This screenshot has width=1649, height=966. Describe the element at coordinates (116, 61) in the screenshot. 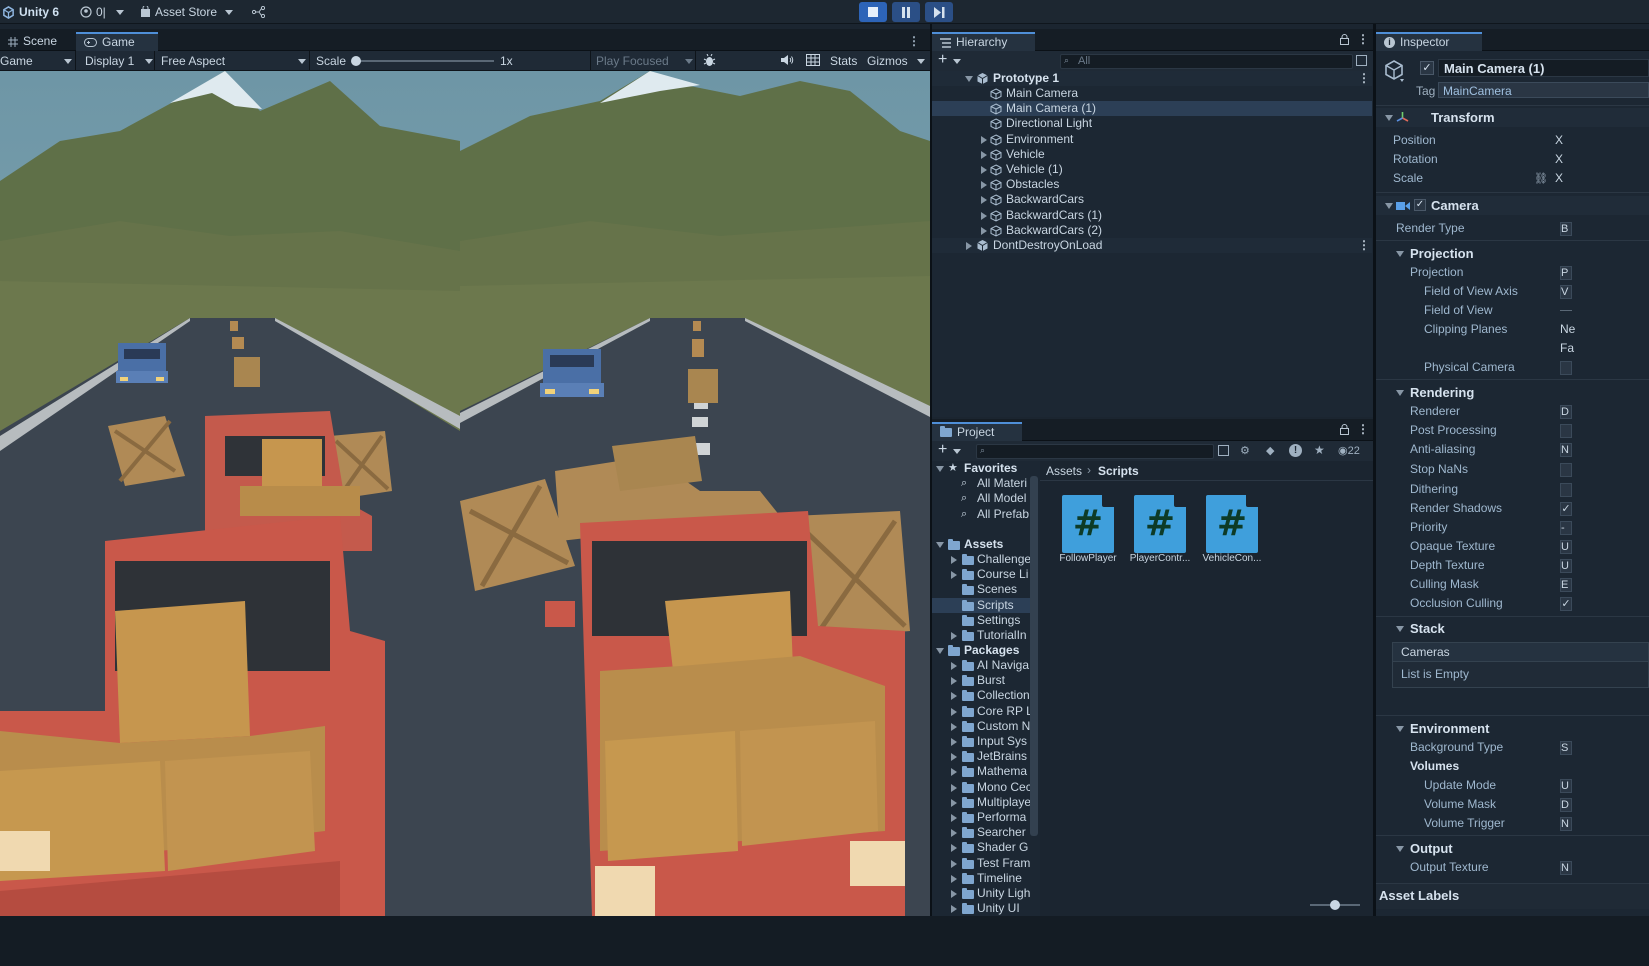

I see `display-dropdown: Display 1` at that location.